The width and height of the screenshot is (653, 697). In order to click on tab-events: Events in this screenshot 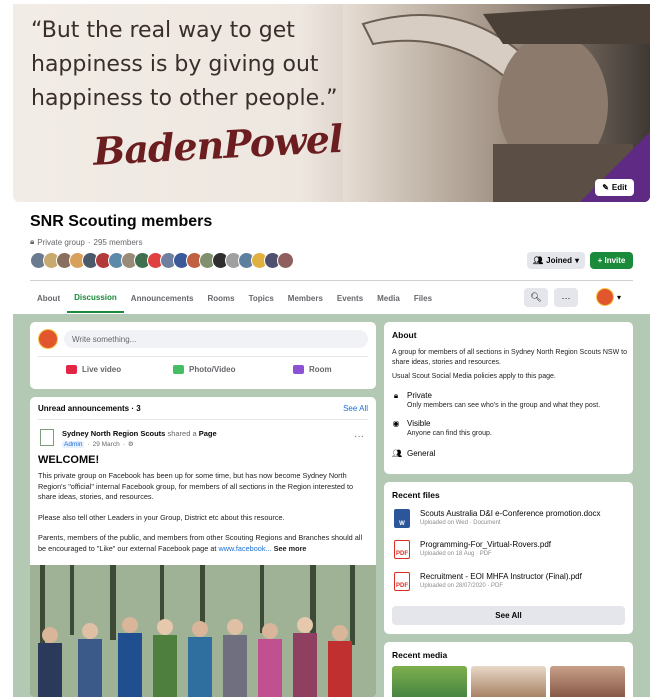, I will do `click(350, 298)`.